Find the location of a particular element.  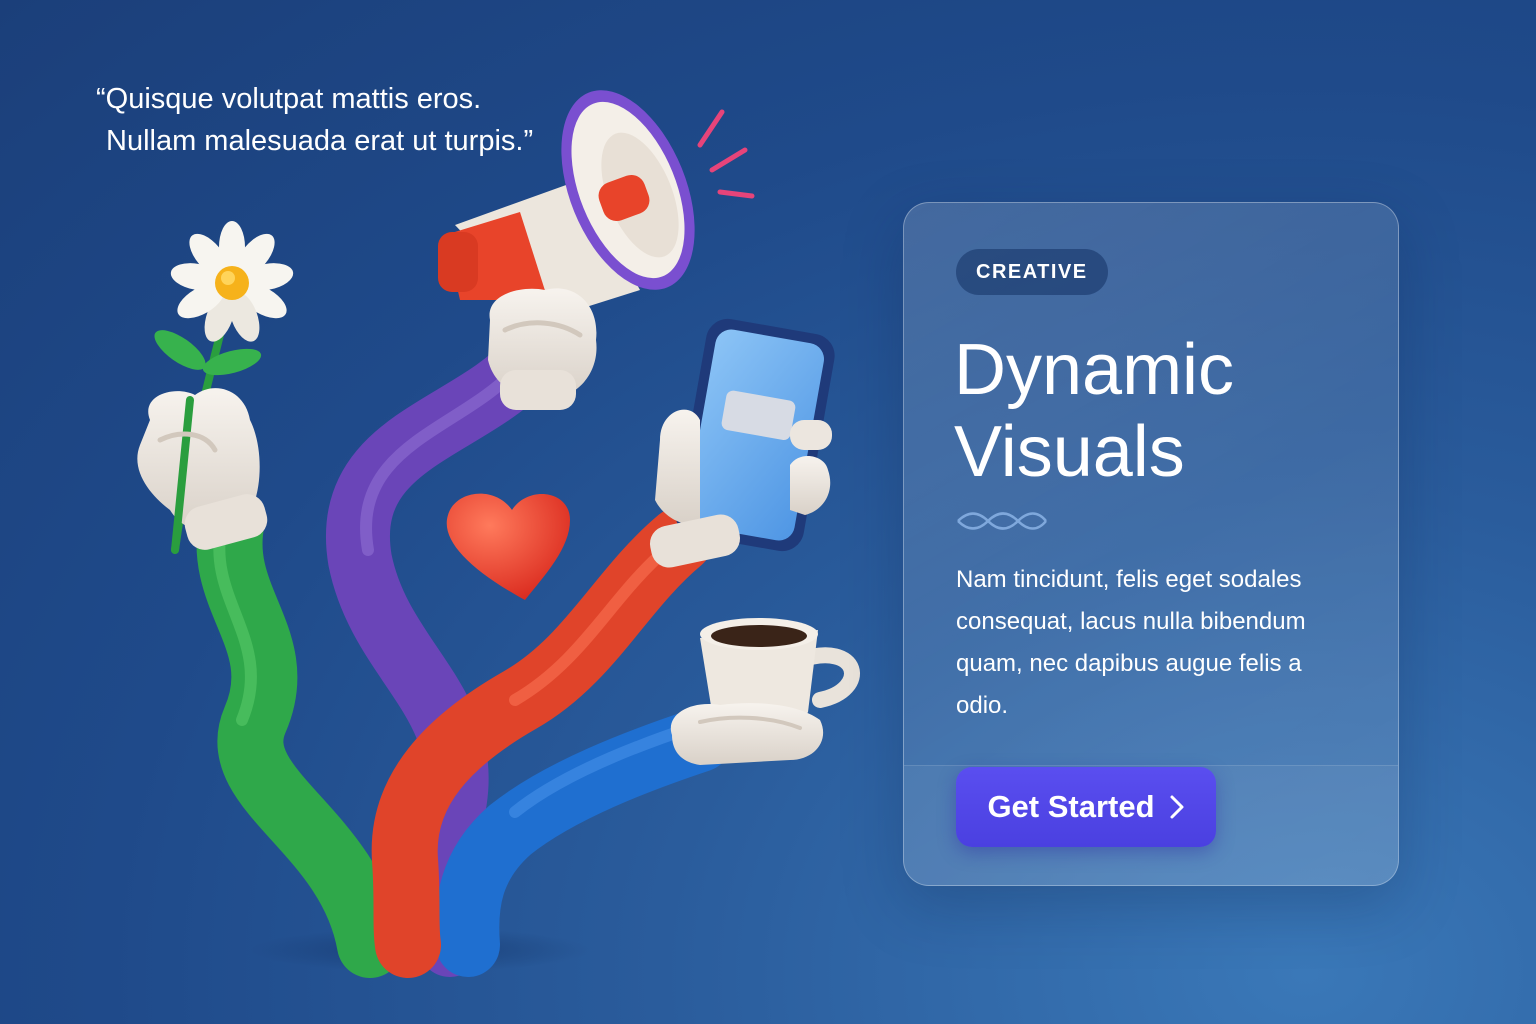

chevron-right-icon is located at coordinates (1177, 807).